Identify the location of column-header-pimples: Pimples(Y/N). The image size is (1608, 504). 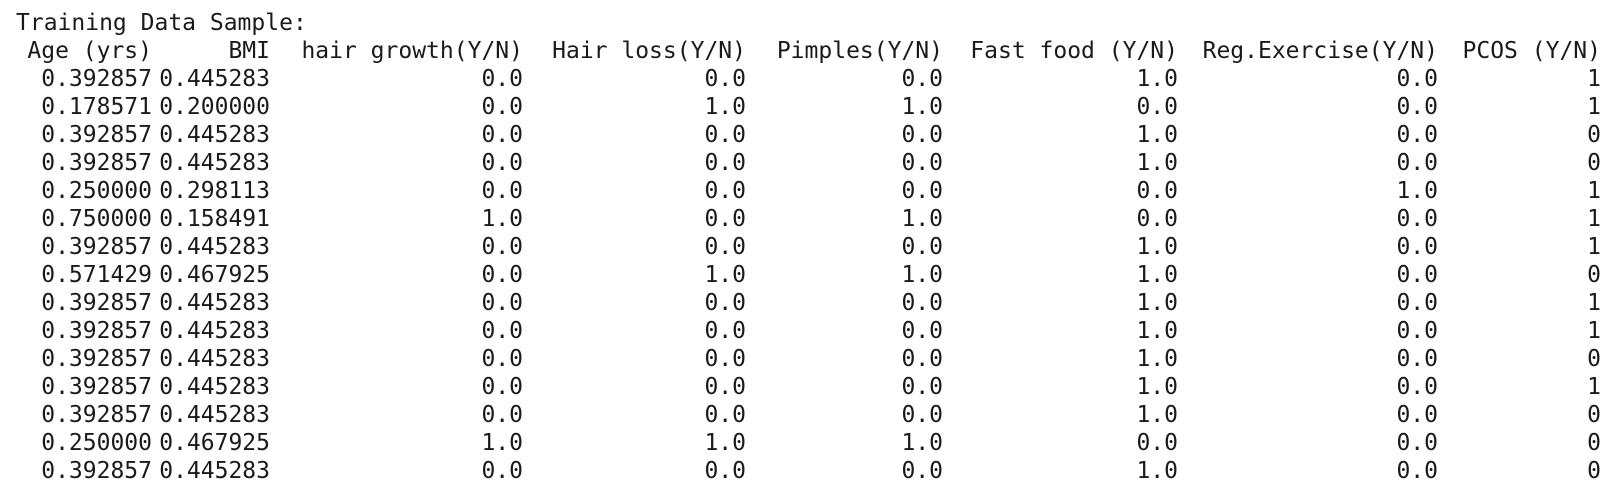
(859, 51).